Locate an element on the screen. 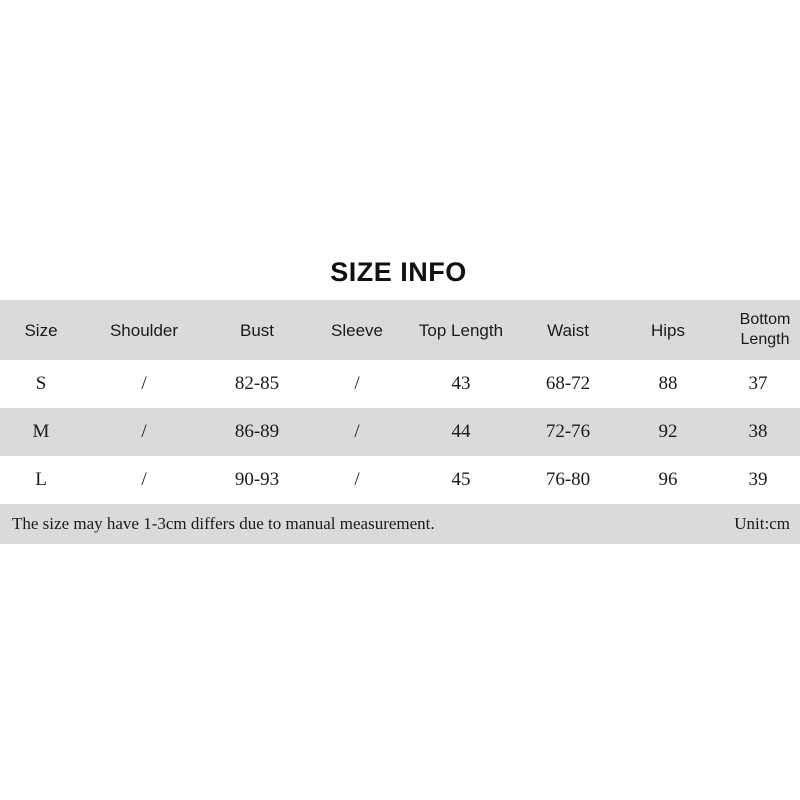  column-header-bust: Bust is located at coordinates (257, 330).